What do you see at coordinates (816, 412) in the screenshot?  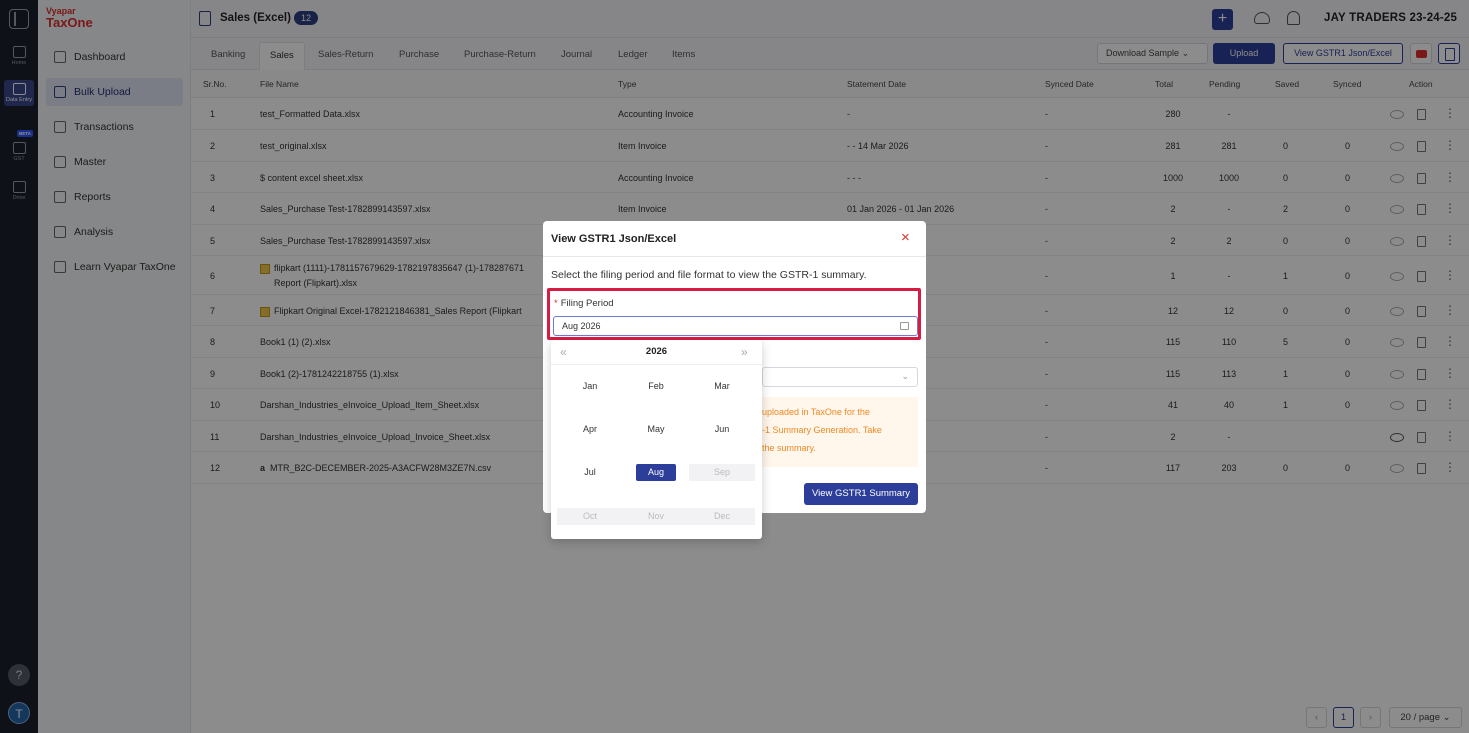 I see `warning-line: uploaded in TaxOne for the` at bounding box center [816, 412].